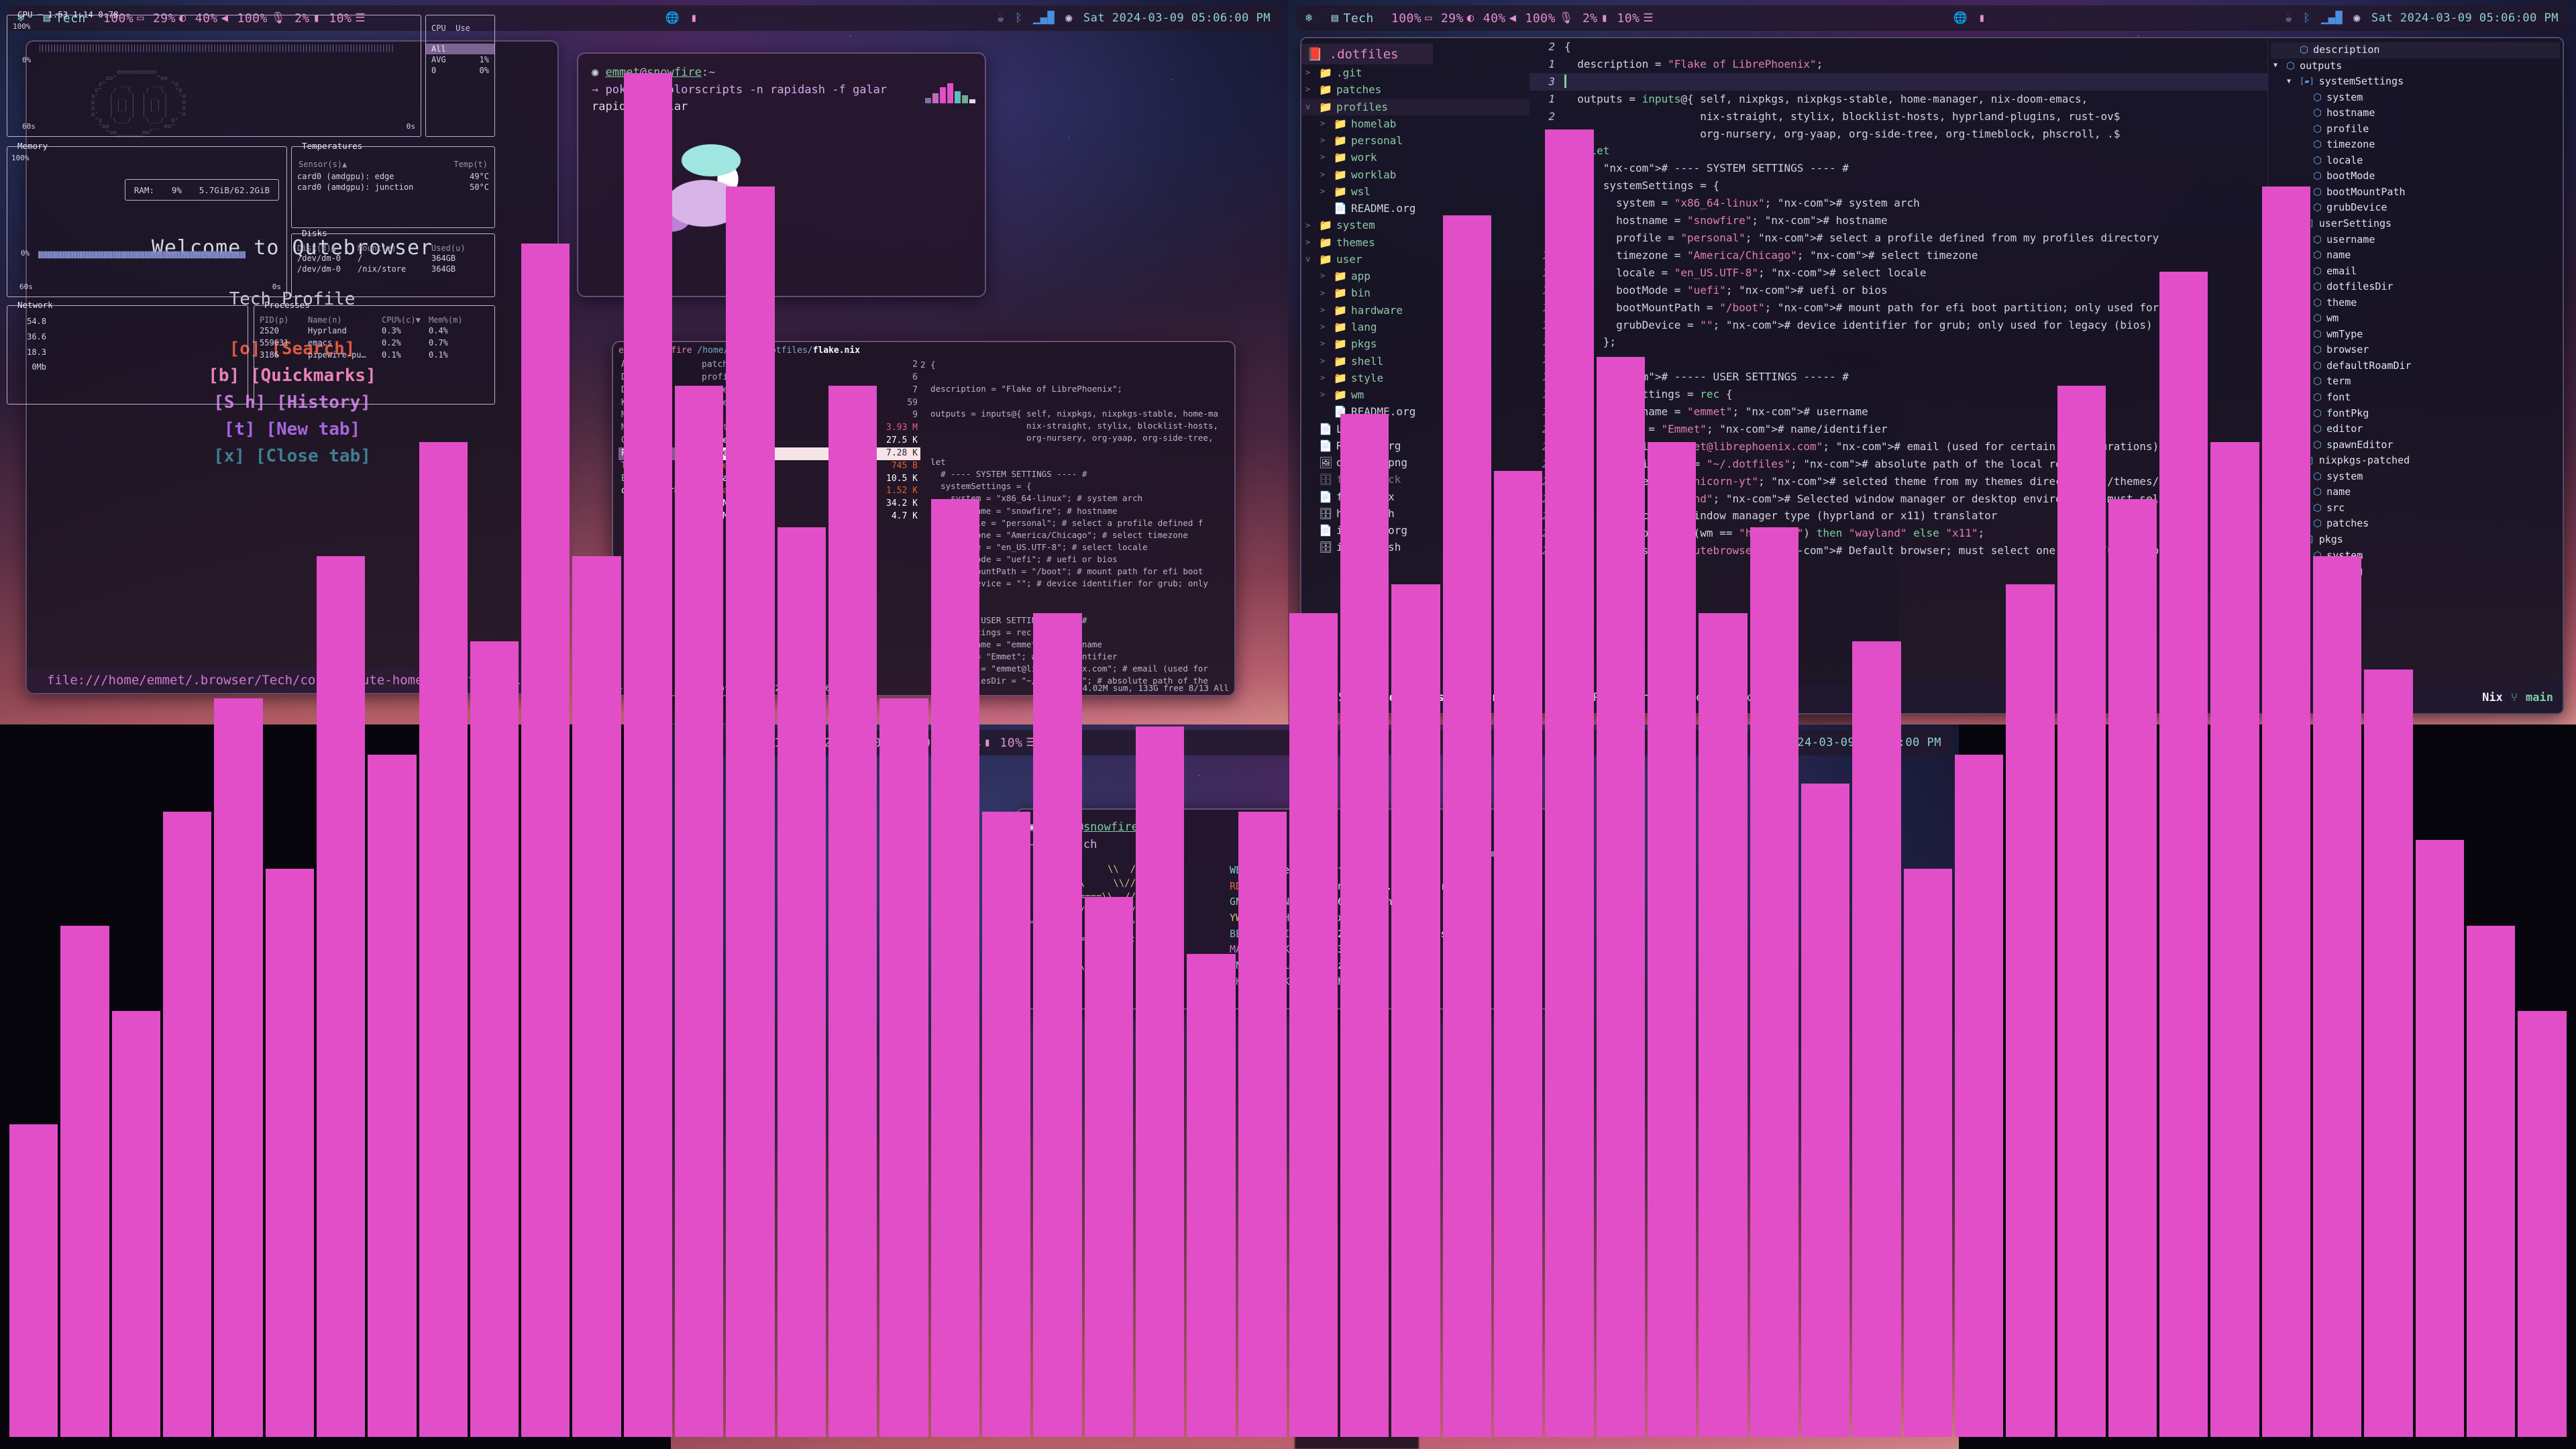 The height and width of the screenshot is (1449, 2576). What do you see at coordinates (274, 342) in the screenshot?
I see `btop-process-pid: 559631` at bounding box center [274, 342].